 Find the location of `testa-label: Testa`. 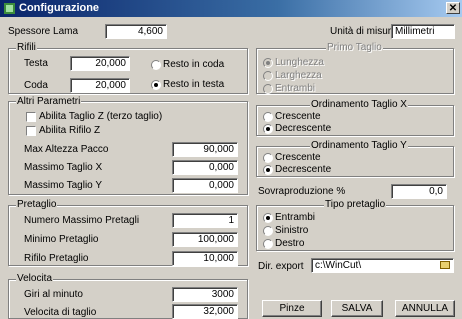

testa-label: Testa is located at coordinates (36, 63).